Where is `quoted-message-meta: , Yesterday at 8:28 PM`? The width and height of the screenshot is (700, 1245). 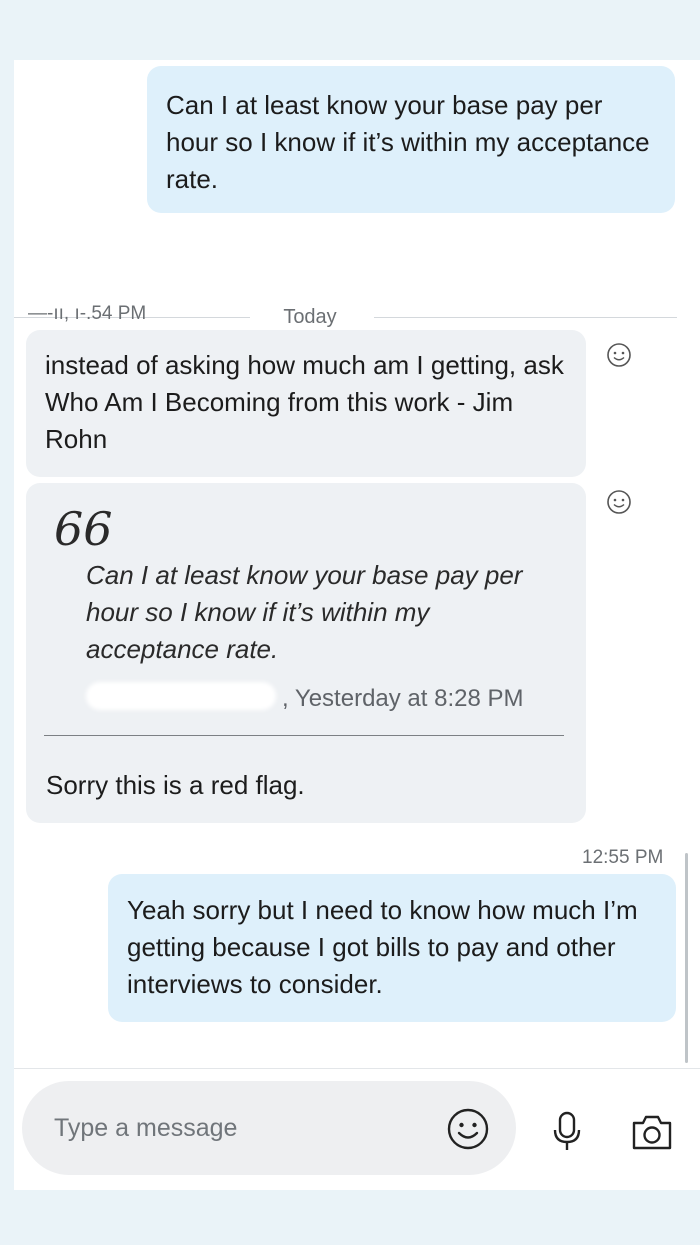 quoted-message-meta: , Yesterday at 8:28 PM is located at coordinates (321, 696).